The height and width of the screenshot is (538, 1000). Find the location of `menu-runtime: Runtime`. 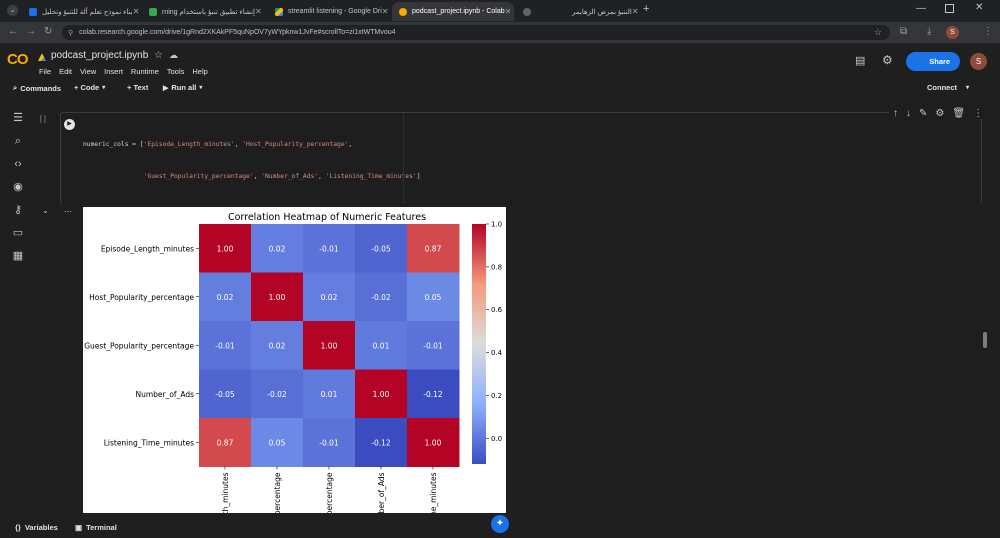

menu-runtime: Runtime is located at coordinates (145, 71).